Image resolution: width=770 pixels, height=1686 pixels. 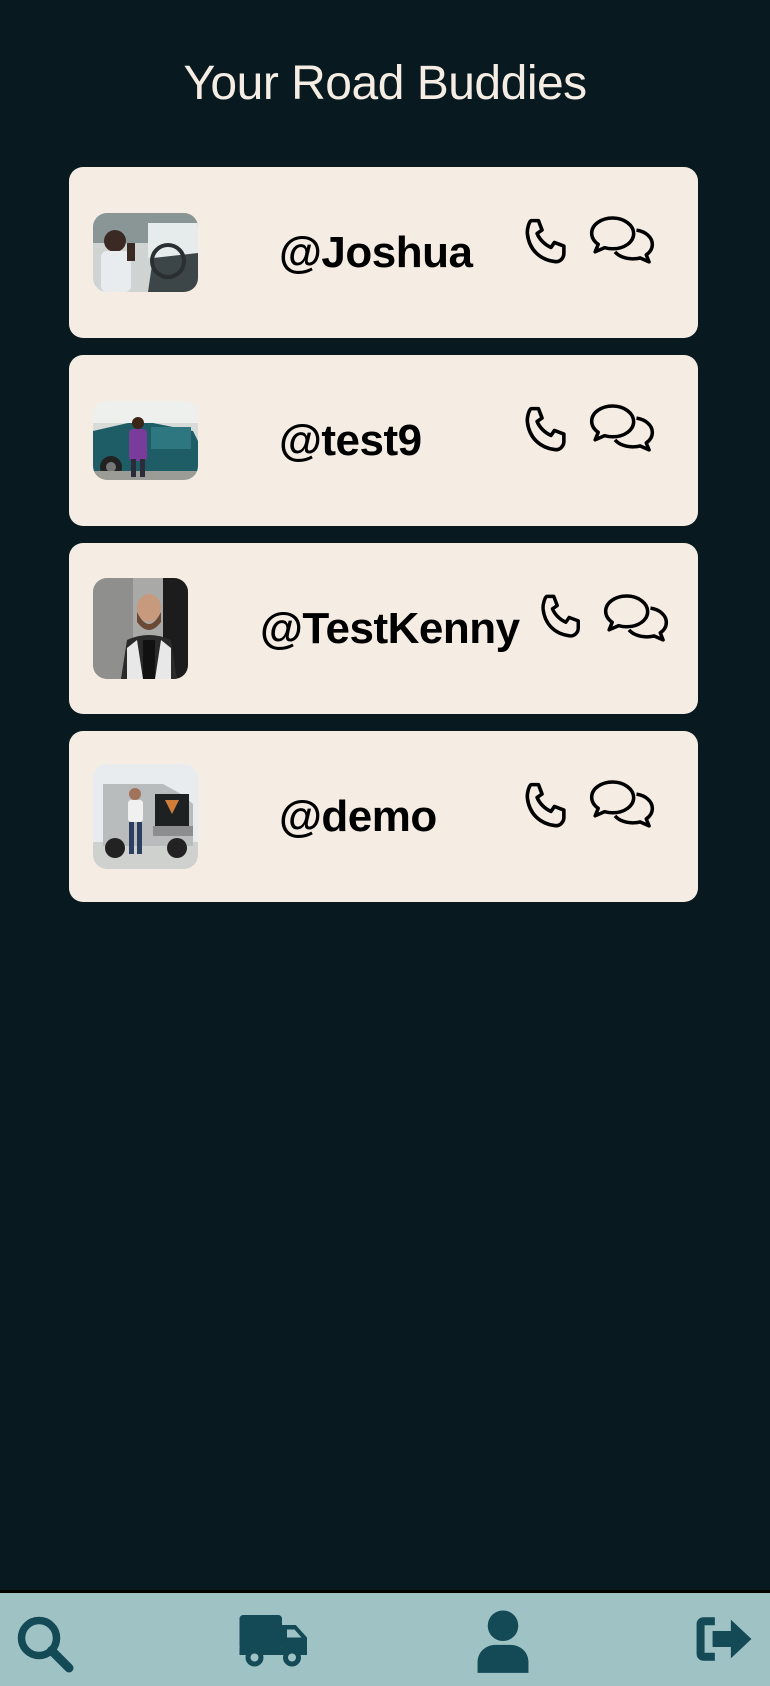 I want to click on nav-logout-button, so click(x=724, y=1639).